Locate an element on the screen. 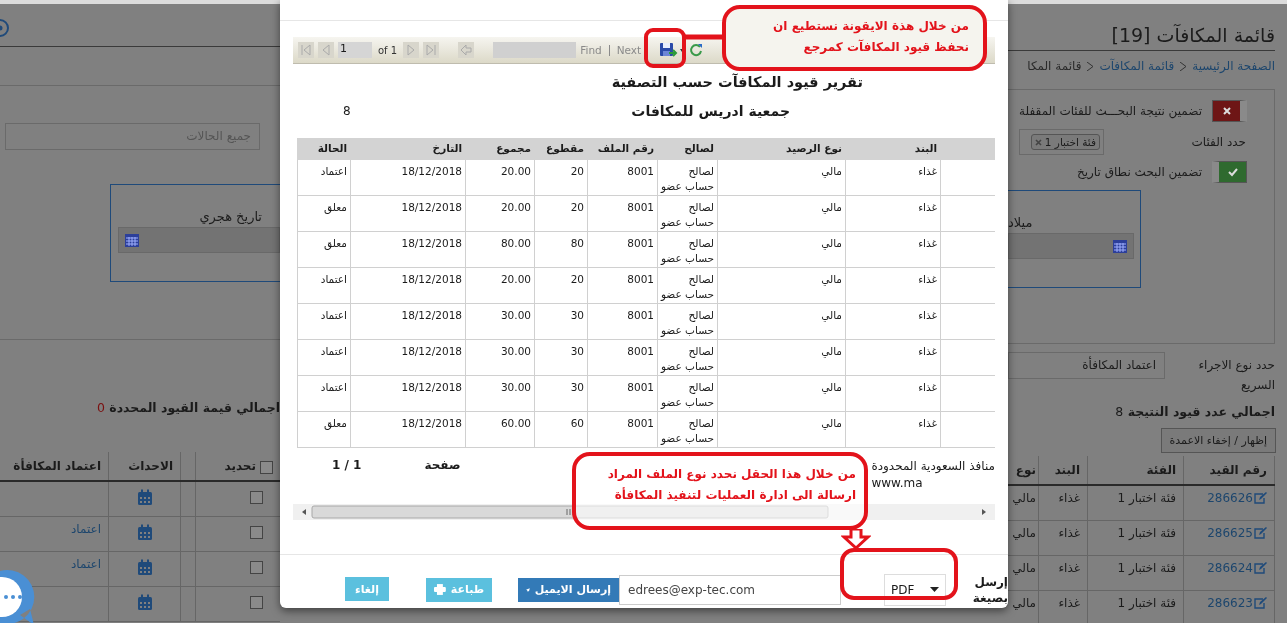 The image size is (1287, 623). select-all-checkbox is located at coordinates (266, 467).